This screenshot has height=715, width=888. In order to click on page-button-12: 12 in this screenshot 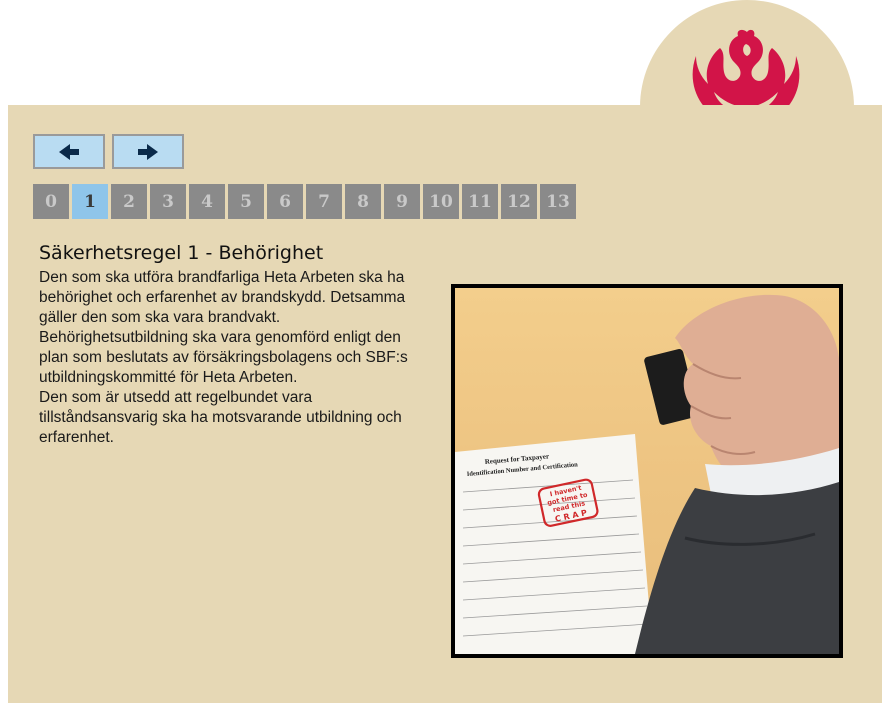, I will do `click(519, 201)`.